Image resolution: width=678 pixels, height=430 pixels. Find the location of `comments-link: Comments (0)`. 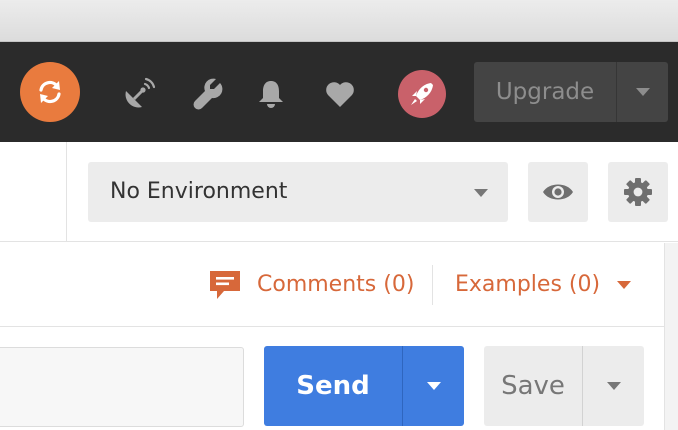

comments-link: Comments (0) is located at coordinates (335, 285).